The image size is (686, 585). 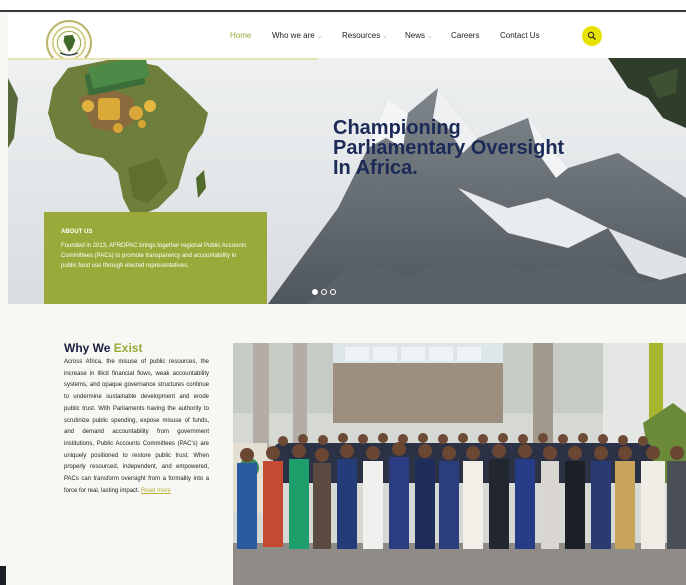 What do you see at coordinates (449, 148) in the screenshot?
I see `hero-headline-line-2: Parliamentary Oversight` at bounding box center [449, 148].